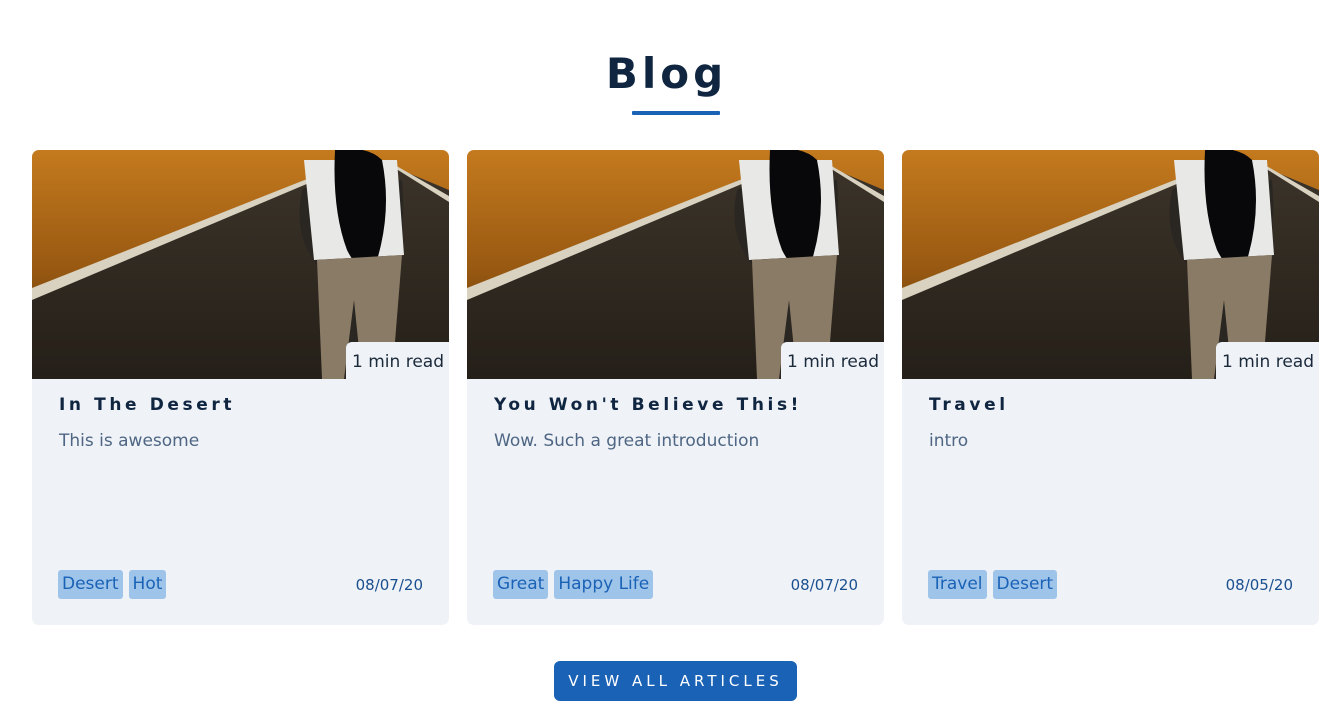 The height and width of the screenshot is (720, 1333). Describe the element at coordinates (969, 405) in the screenshot. I see `blog-card-title: Travel` at that location.